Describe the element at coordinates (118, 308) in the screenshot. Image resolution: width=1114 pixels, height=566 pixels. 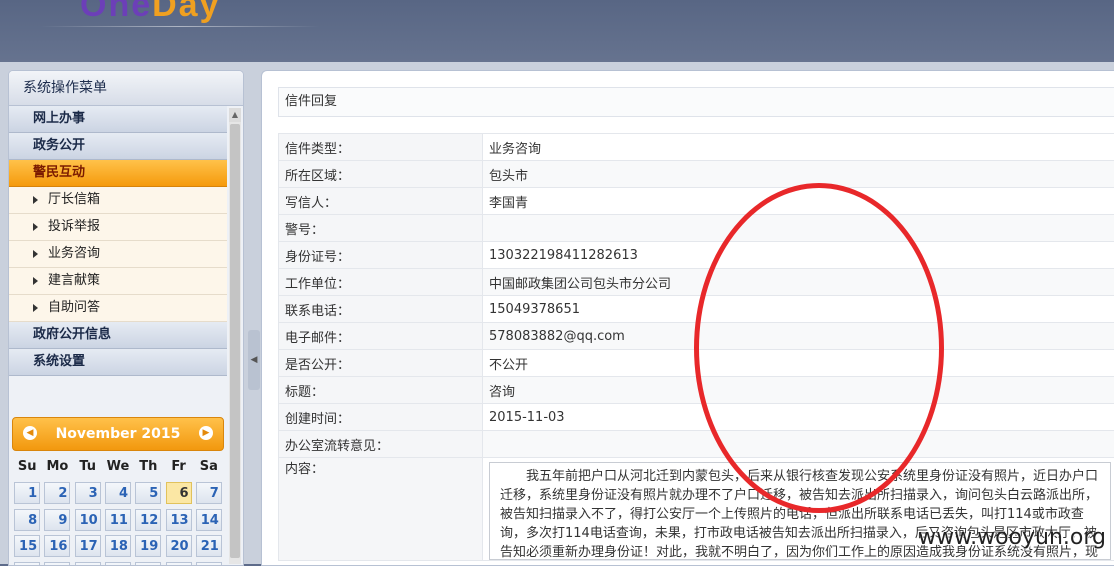
I see `menu-item-self-service-qa: 自助问答` at that location.